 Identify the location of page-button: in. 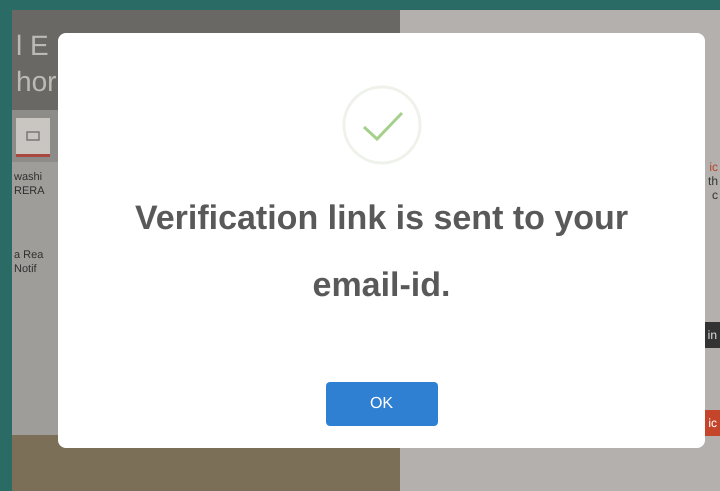
(712, 335).